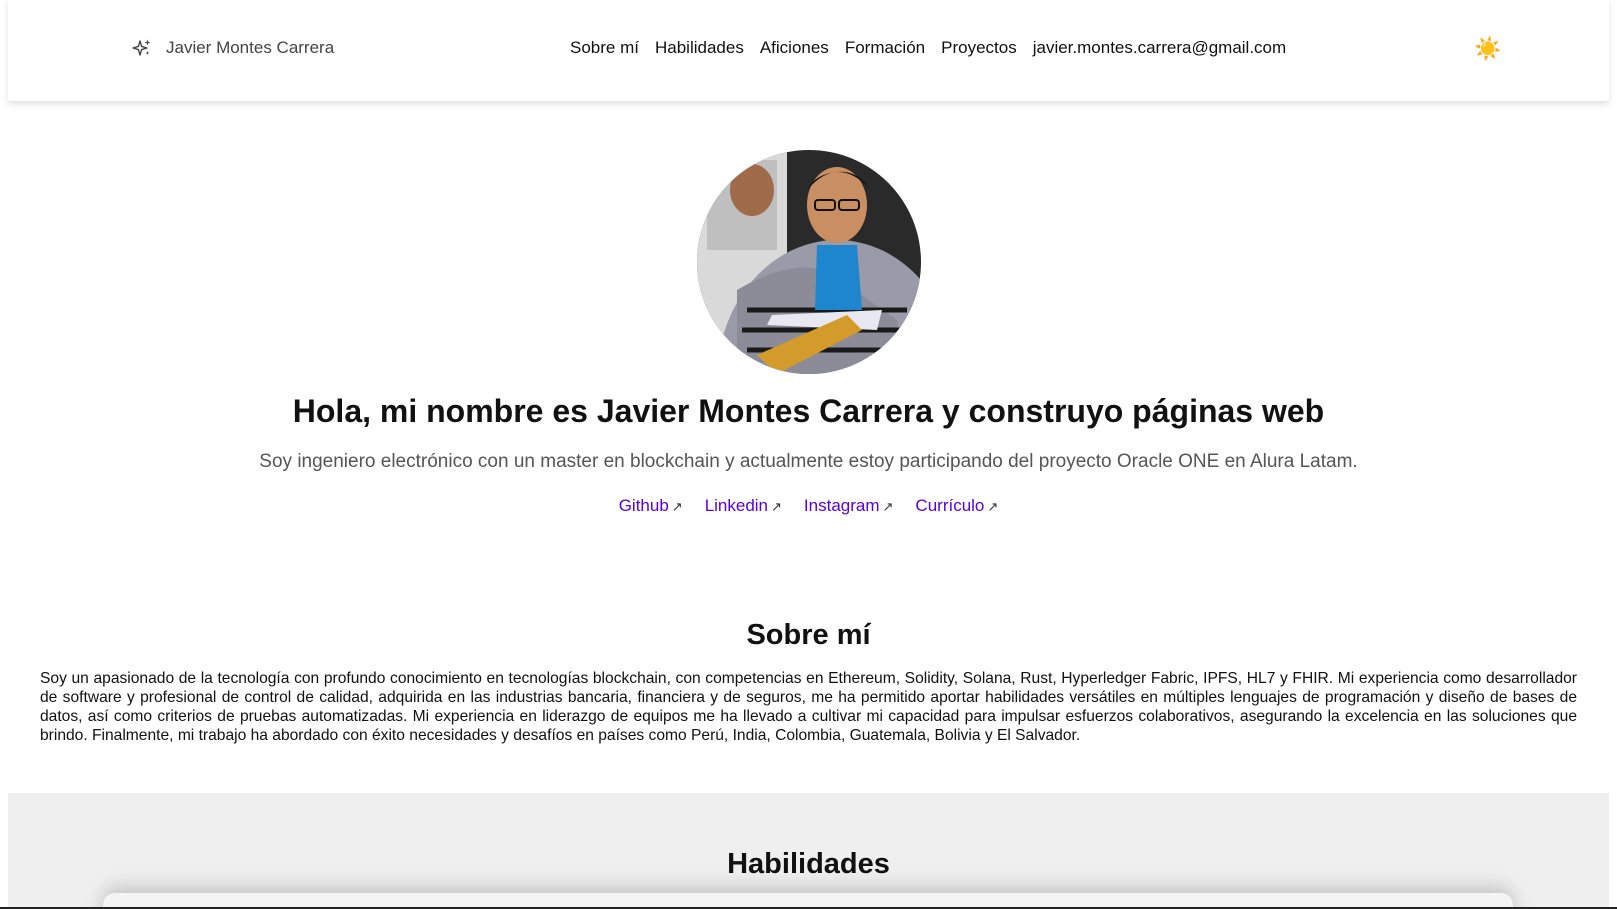 The width and height of the screenshot is (1617, 909). Describe the element at coordinates (1487, 49) in the screenshot. I see `sun-icon: ☀️` at that location.